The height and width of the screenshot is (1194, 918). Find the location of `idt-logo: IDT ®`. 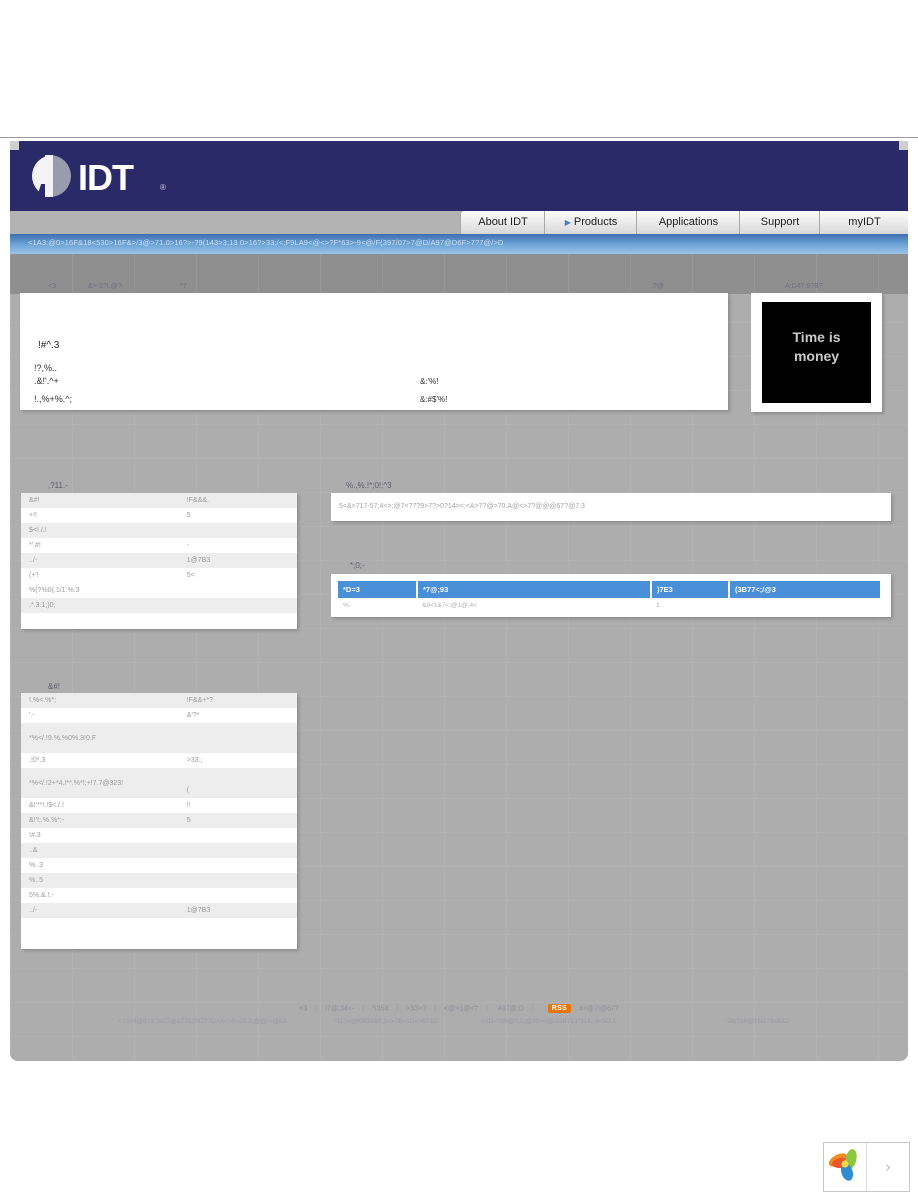

idt-logo: IDT ® is located at coordinates (107, 176).